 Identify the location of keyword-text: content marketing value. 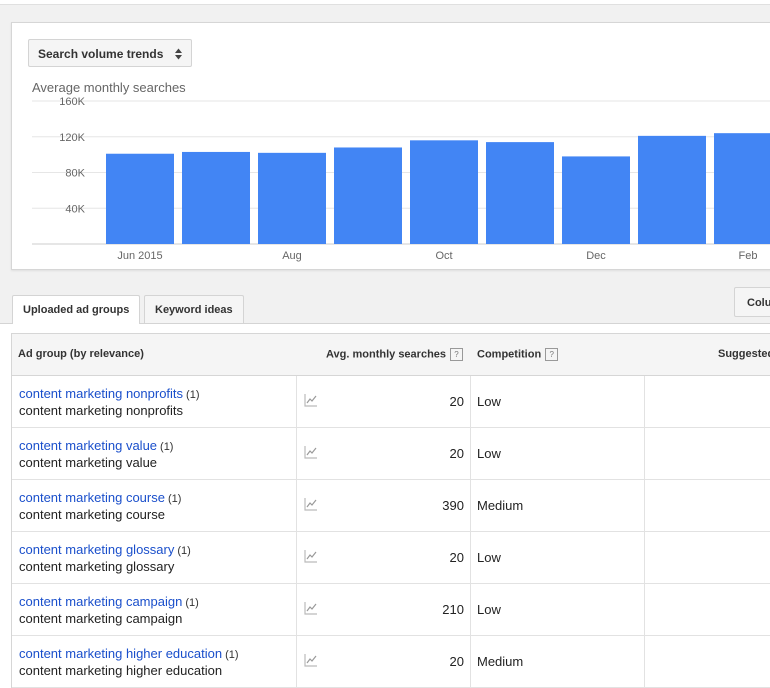
(88, 462).